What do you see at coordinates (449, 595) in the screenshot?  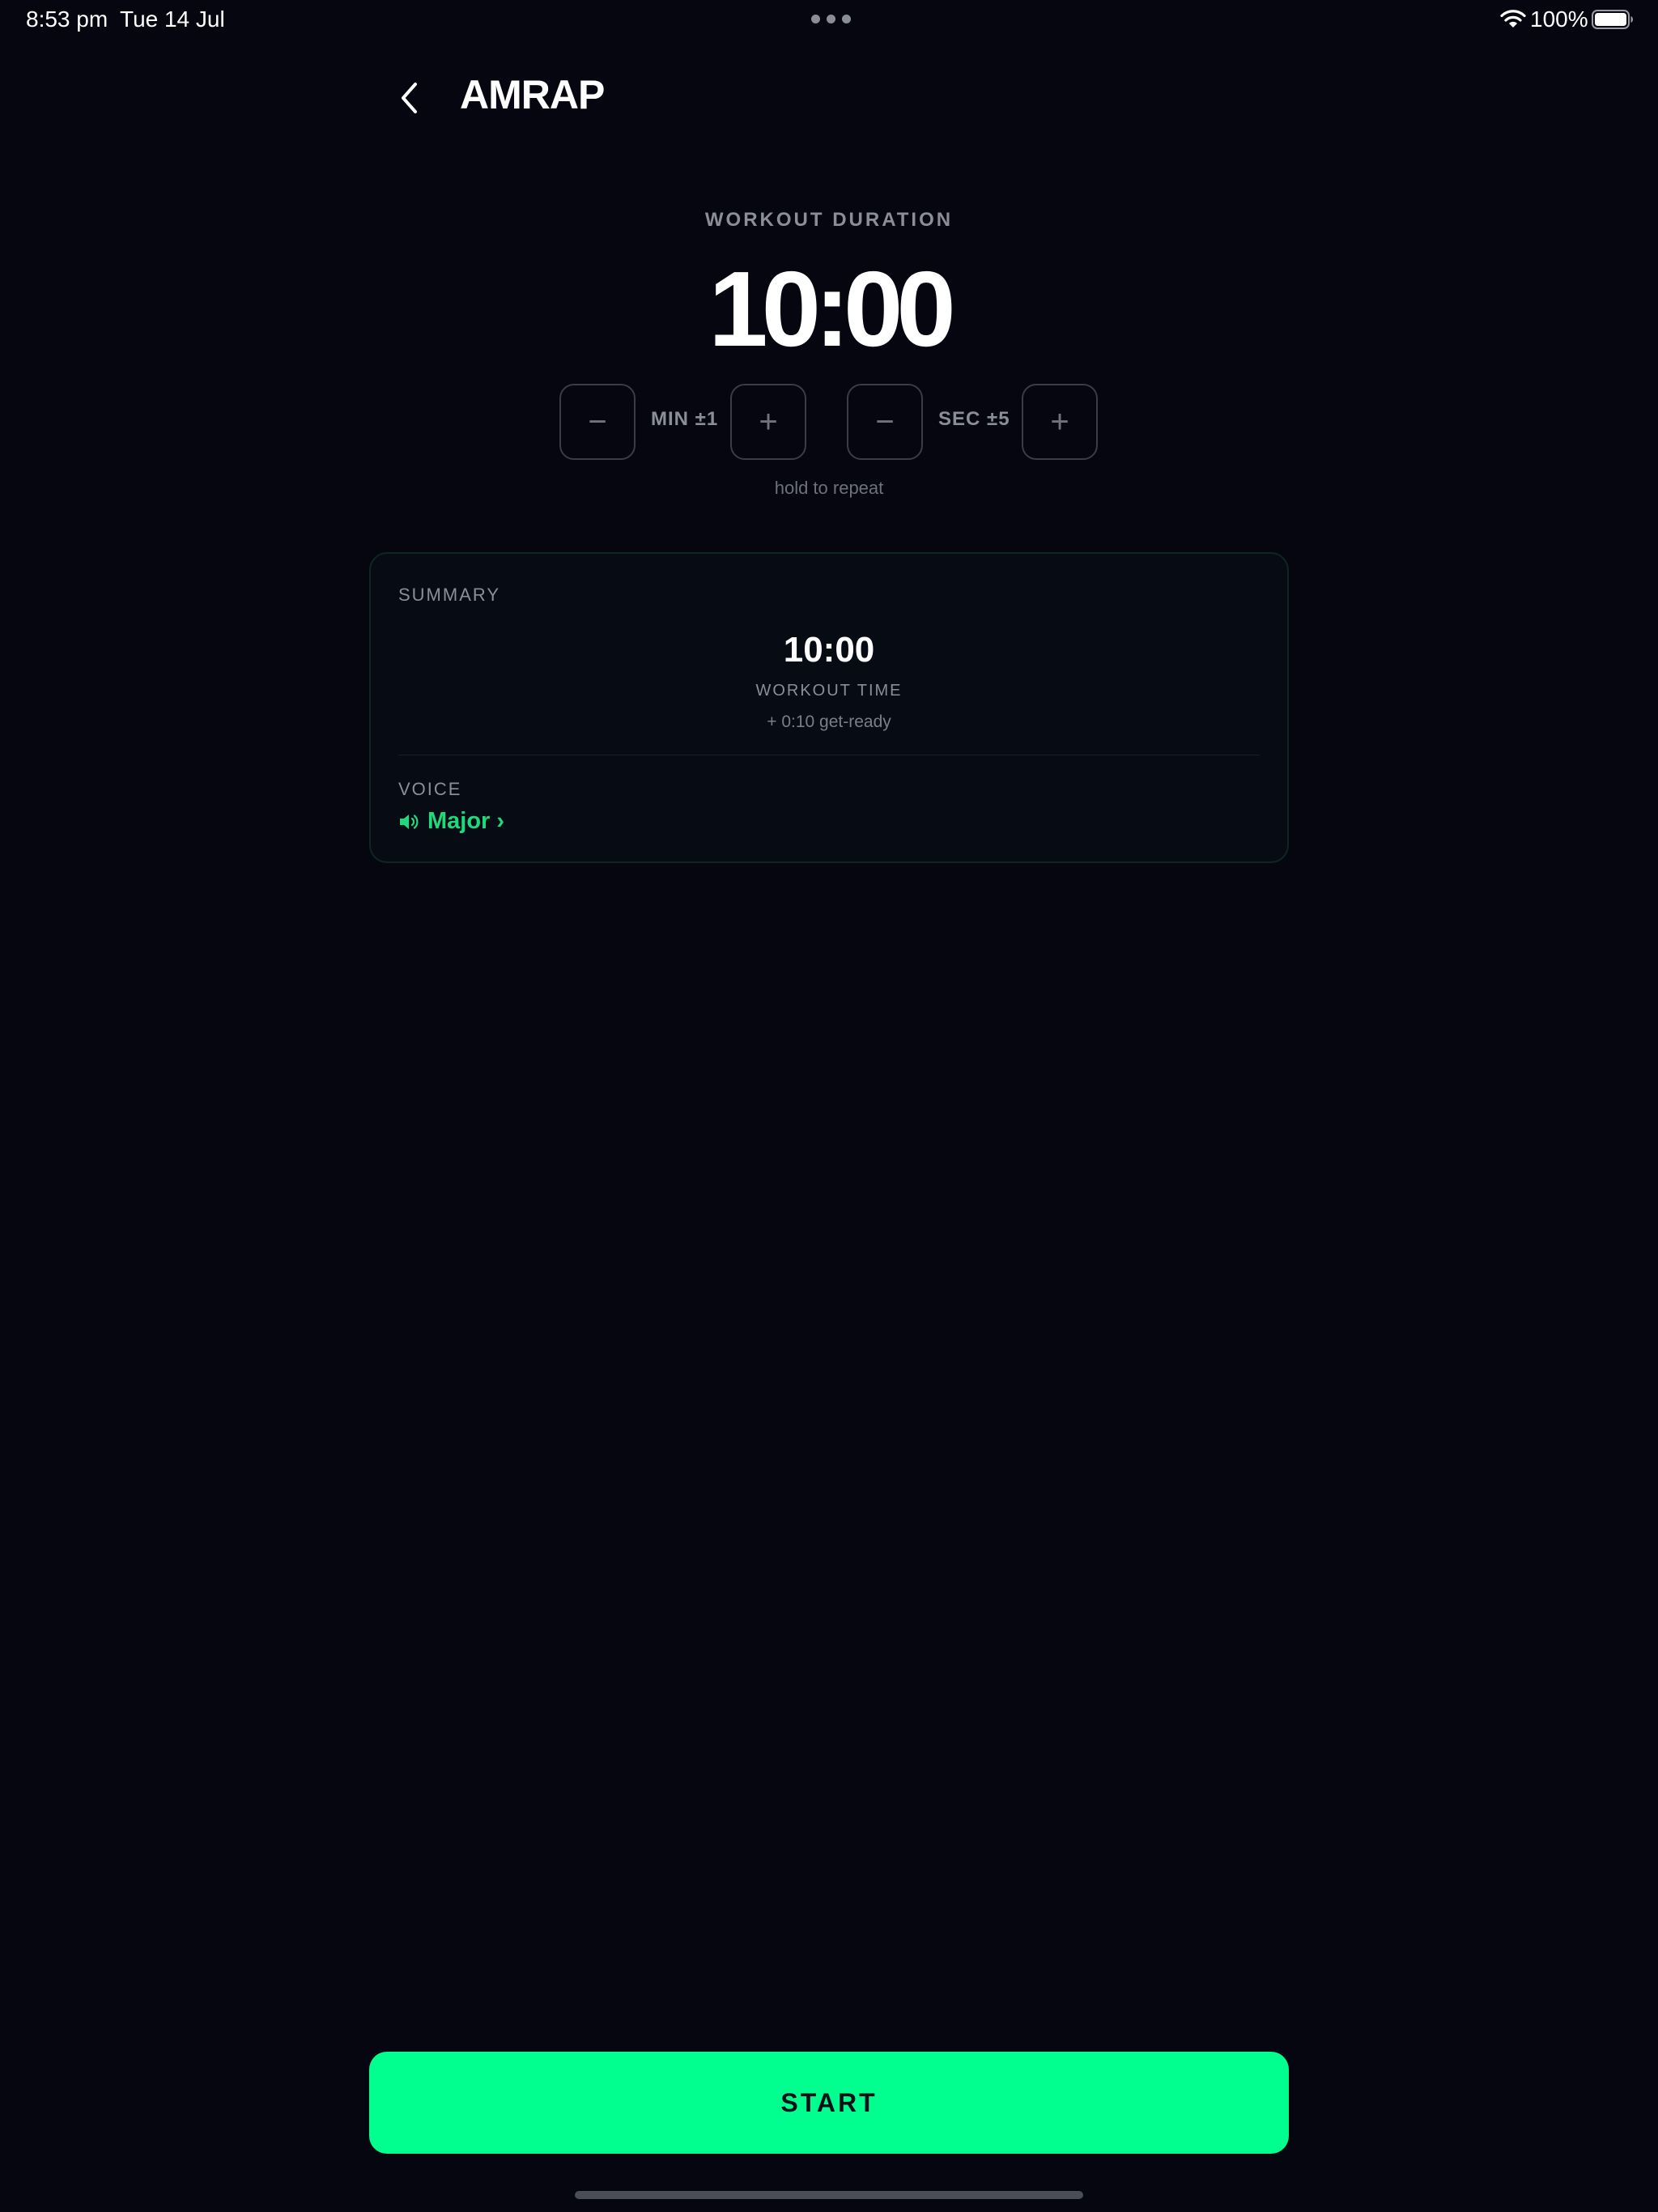 I see `summary-title: SUMMARY` at bounding box center [449, 595].